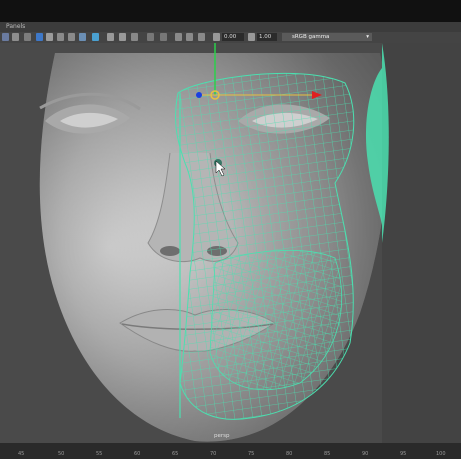 The image size is (461, 459). I want to click on timeline-tick: 65, so click(175, 454).